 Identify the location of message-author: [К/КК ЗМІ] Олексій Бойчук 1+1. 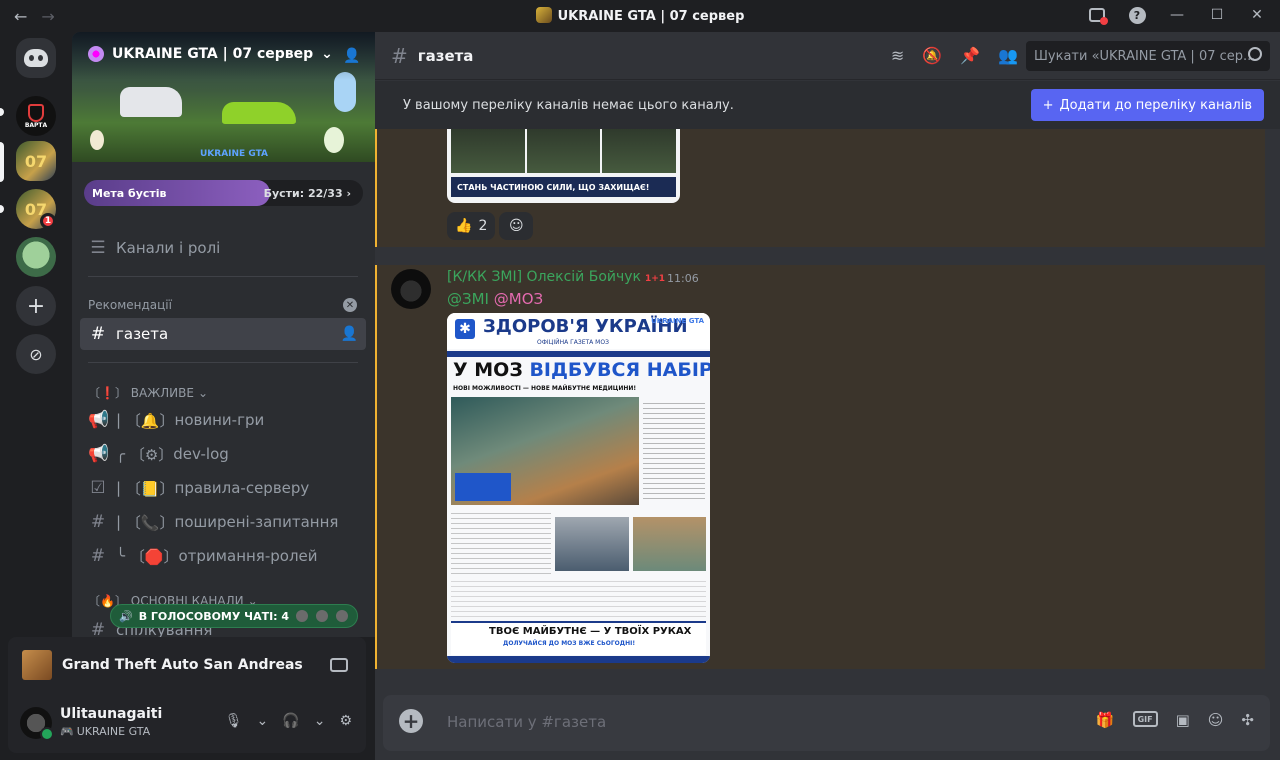
(556, 277).